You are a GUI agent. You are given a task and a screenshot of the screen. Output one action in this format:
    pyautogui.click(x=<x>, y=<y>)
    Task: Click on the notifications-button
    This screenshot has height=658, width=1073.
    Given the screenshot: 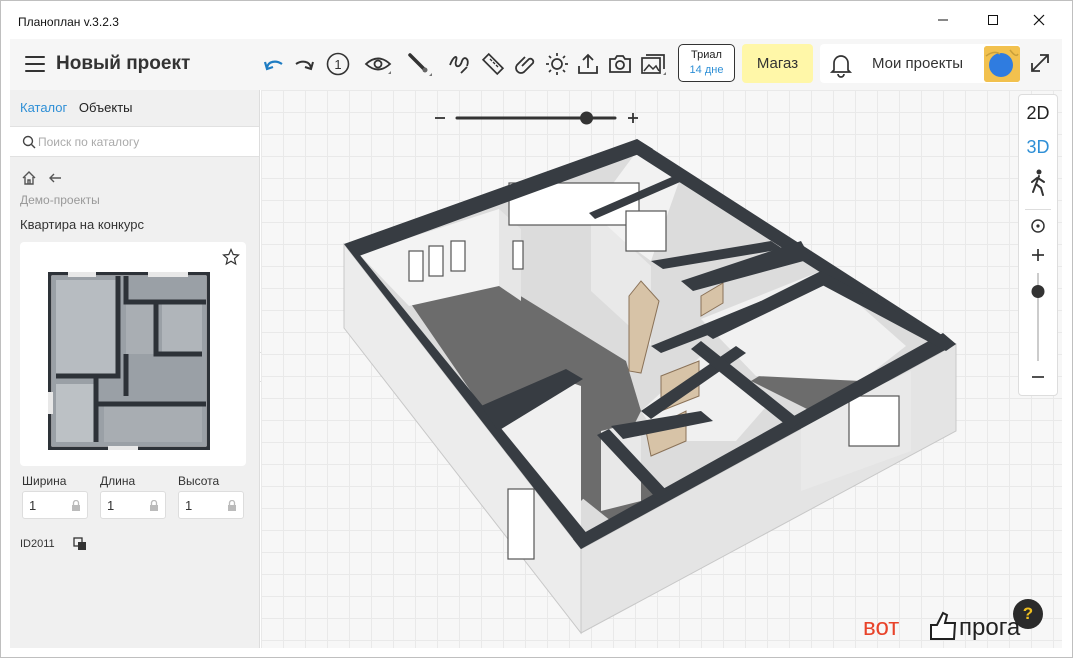 What is the action you would take?
    pyautogui.click(x=841, y=65)
    